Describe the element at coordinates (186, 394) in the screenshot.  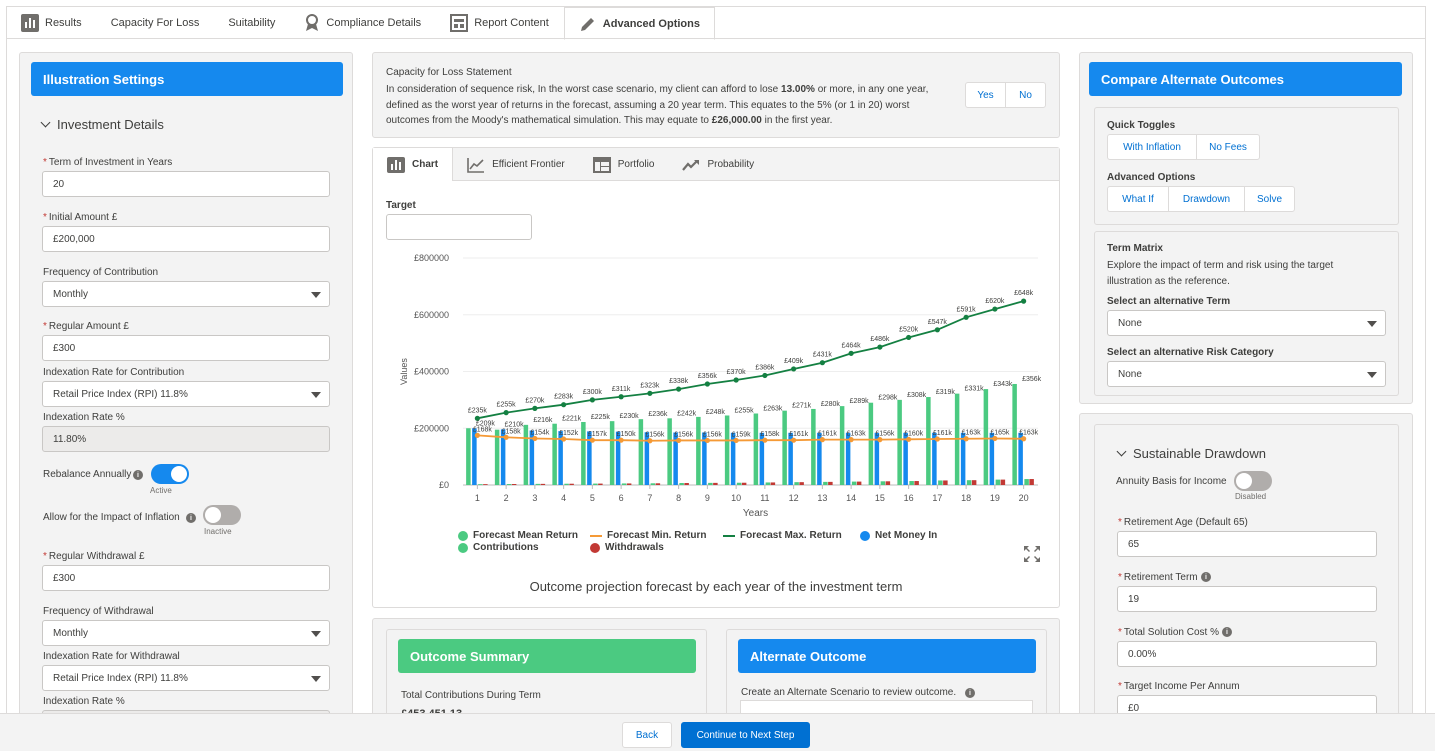
I see `indexation-contribution-select: Retail Price Index (RPI) 11.8%` at that location.